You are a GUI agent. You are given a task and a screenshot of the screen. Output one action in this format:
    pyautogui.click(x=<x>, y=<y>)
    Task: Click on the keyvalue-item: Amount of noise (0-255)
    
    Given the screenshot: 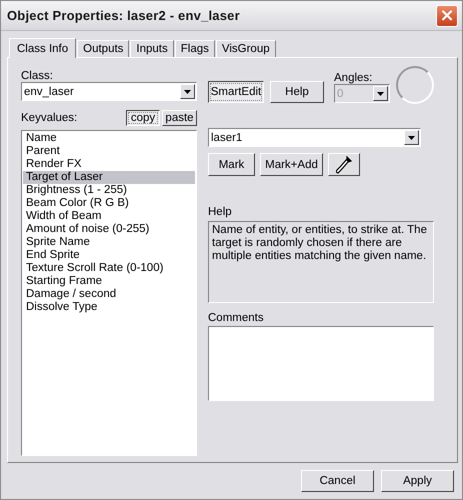 What is the action you would take?
    pyautogui.click(x=109, y=229)
    